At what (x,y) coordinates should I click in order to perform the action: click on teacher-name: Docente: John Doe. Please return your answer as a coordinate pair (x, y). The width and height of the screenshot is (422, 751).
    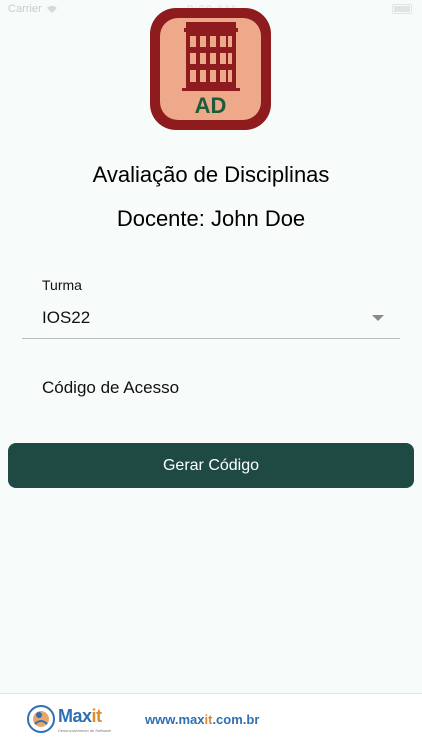
    Looking at the image, I should click on (211, 218).